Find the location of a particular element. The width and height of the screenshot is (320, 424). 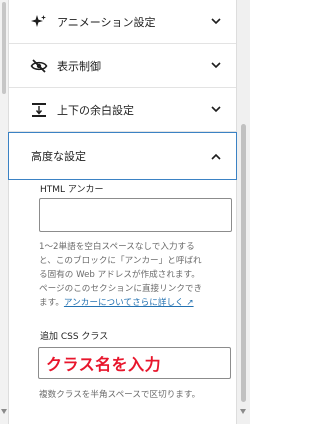

panel-advanced: 高度な設定 is located at coordinates (122, 156).